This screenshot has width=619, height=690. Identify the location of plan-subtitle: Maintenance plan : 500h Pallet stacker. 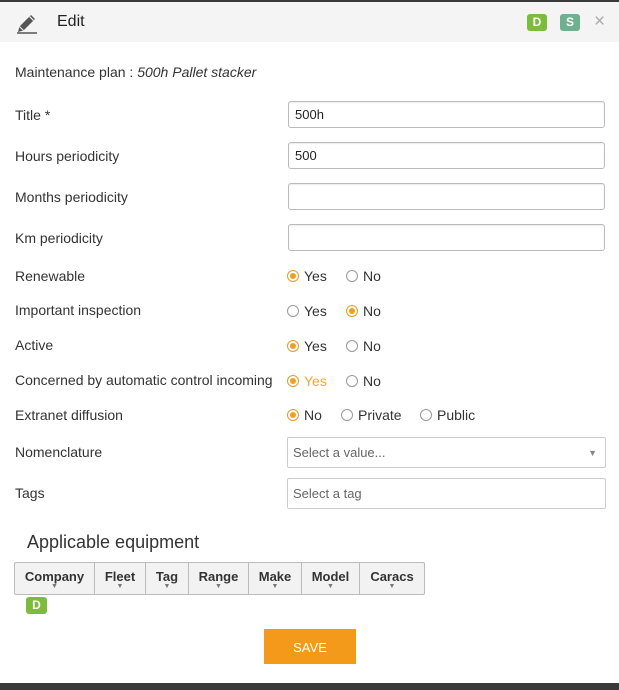
(135, 72).